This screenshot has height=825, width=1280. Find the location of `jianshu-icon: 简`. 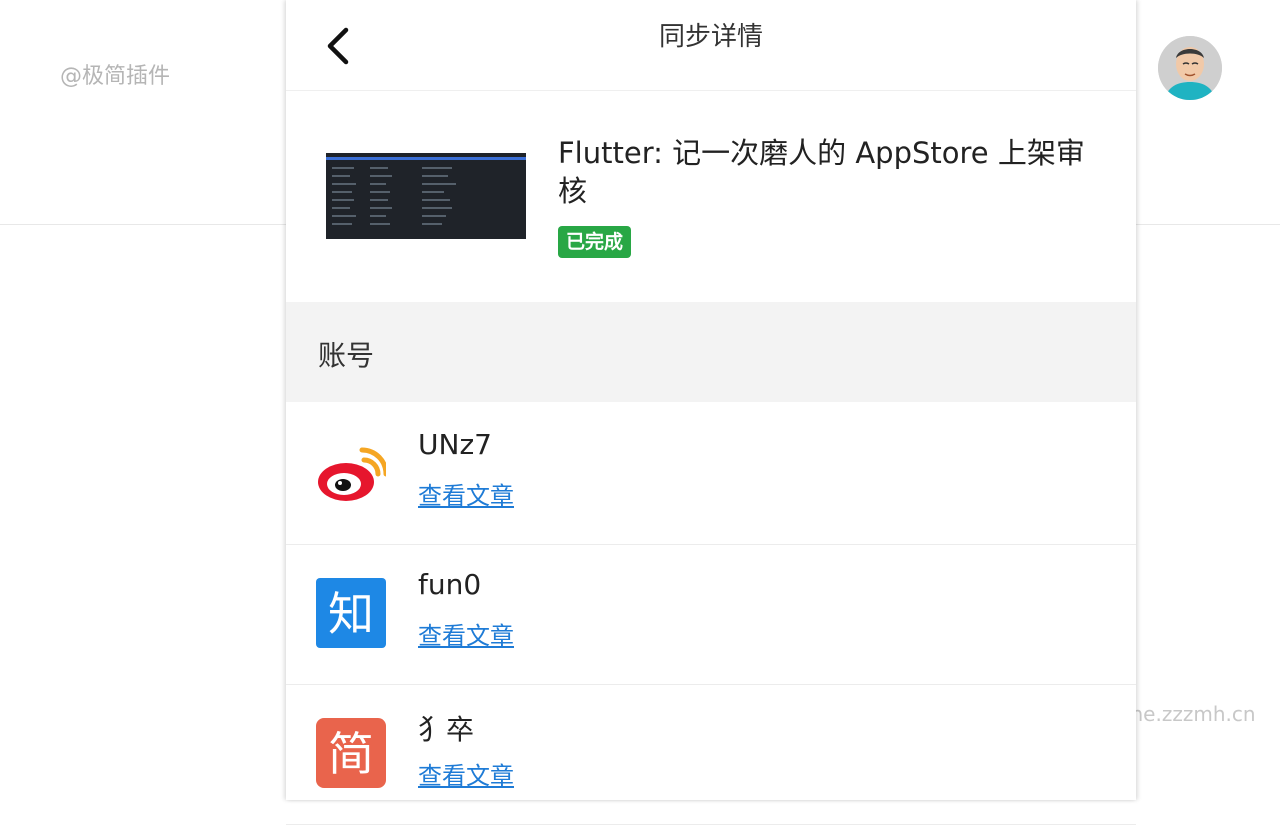

jianshu-icon: 简 is located at coordinates (351, 753).